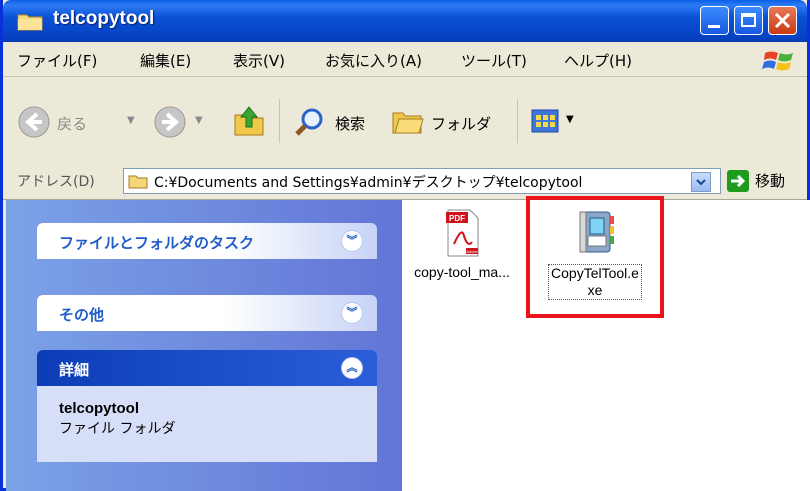 The width and height of the screenshot is (810, 491). What do you see at coordinates (595, 257) in the screenshot?
I see `highlight-box` at bounding box center [595, 257].